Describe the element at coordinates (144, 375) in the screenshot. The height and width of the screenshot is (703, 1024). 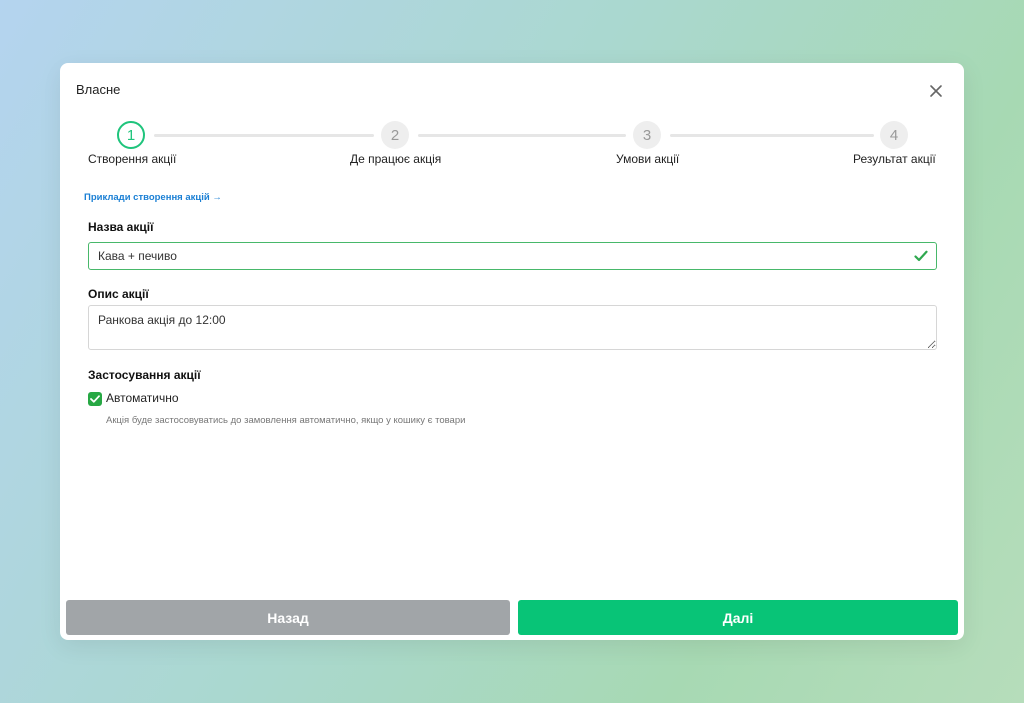
I see `application-label: Застосування акції` at that location.